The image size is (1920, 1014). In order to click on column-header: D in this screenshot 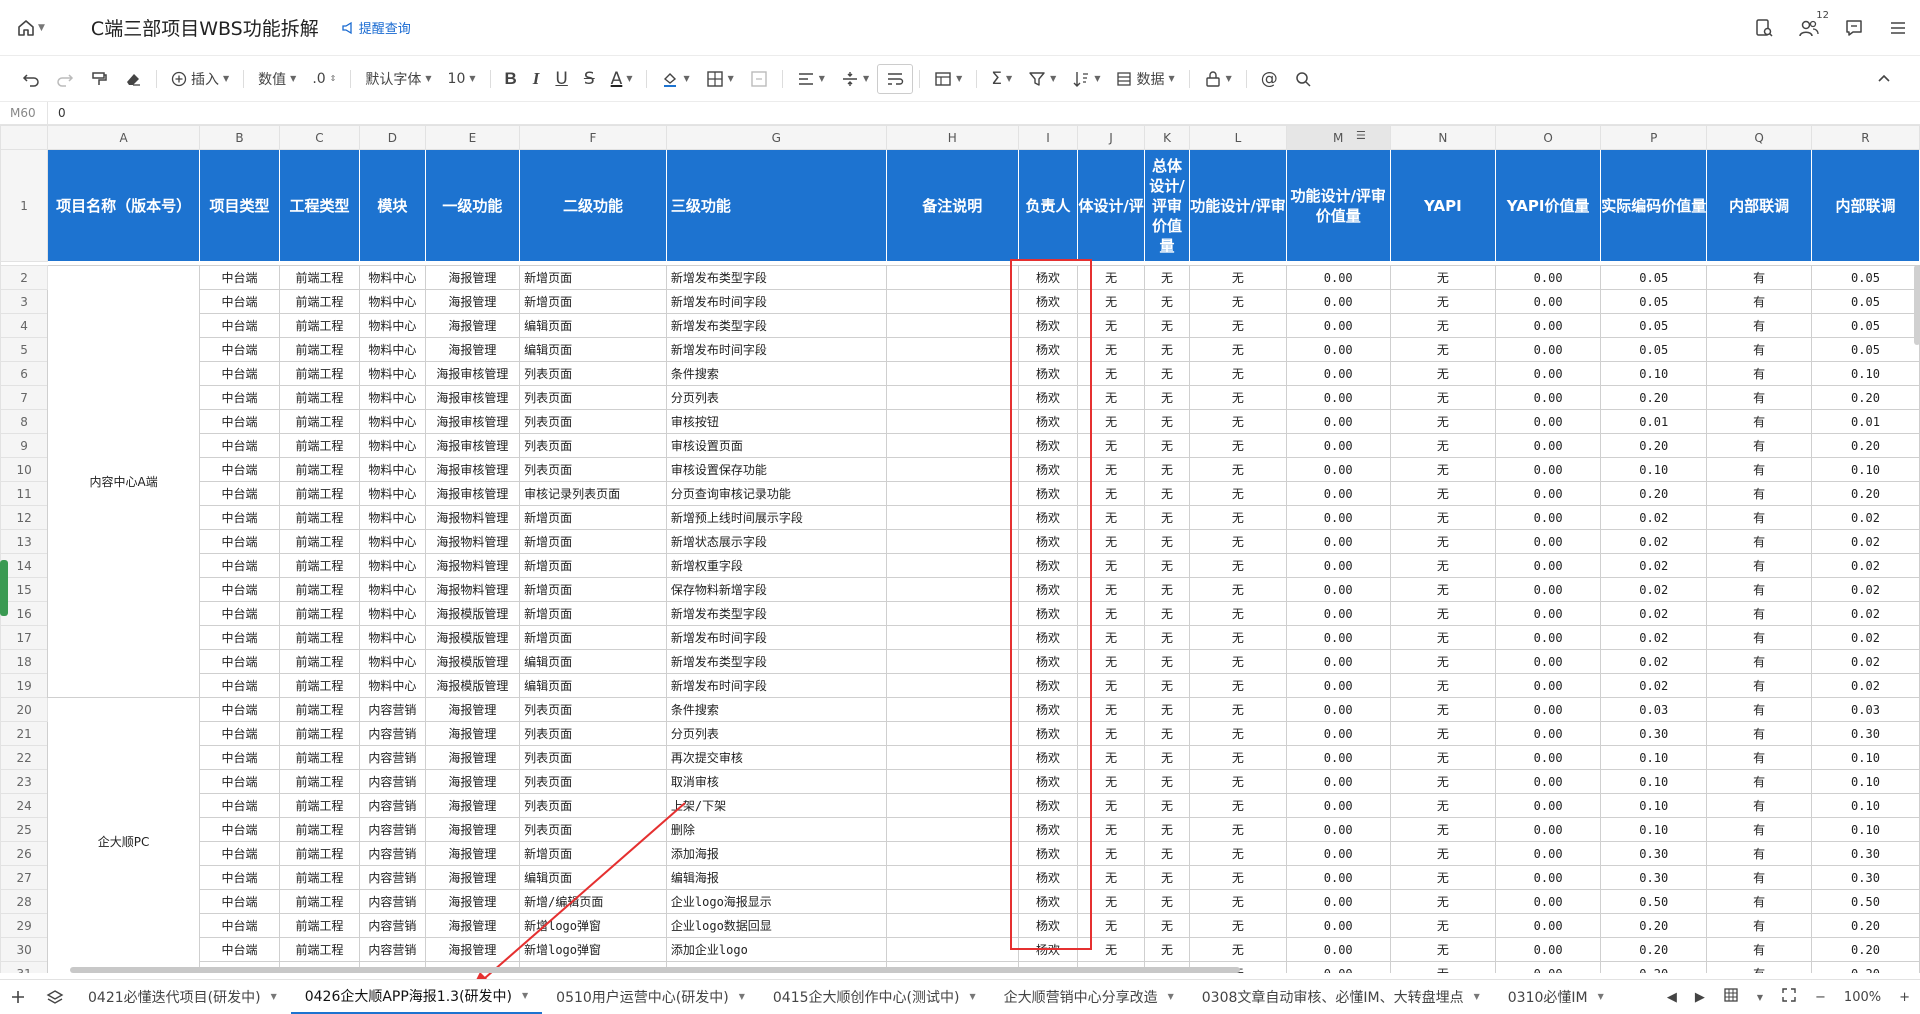, I will do `click(392, 137)`.